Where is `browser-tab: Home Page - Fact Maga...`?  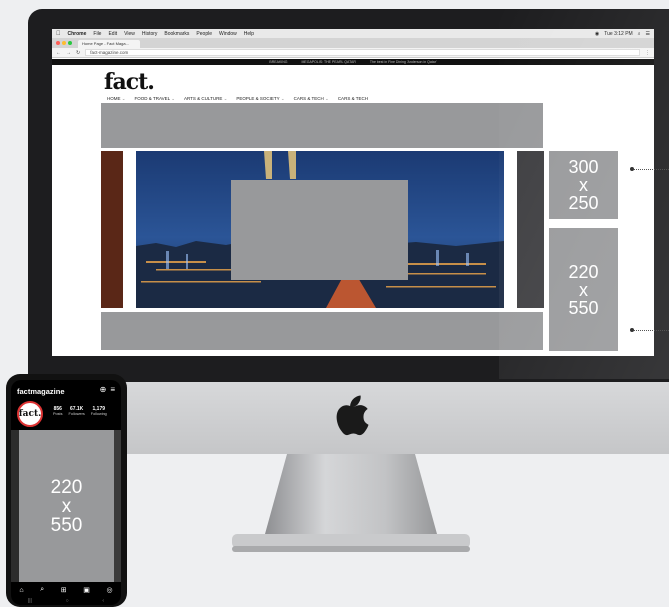
browser-tab: Home Page - Fact Maga... is located at coordinates (109, 44).